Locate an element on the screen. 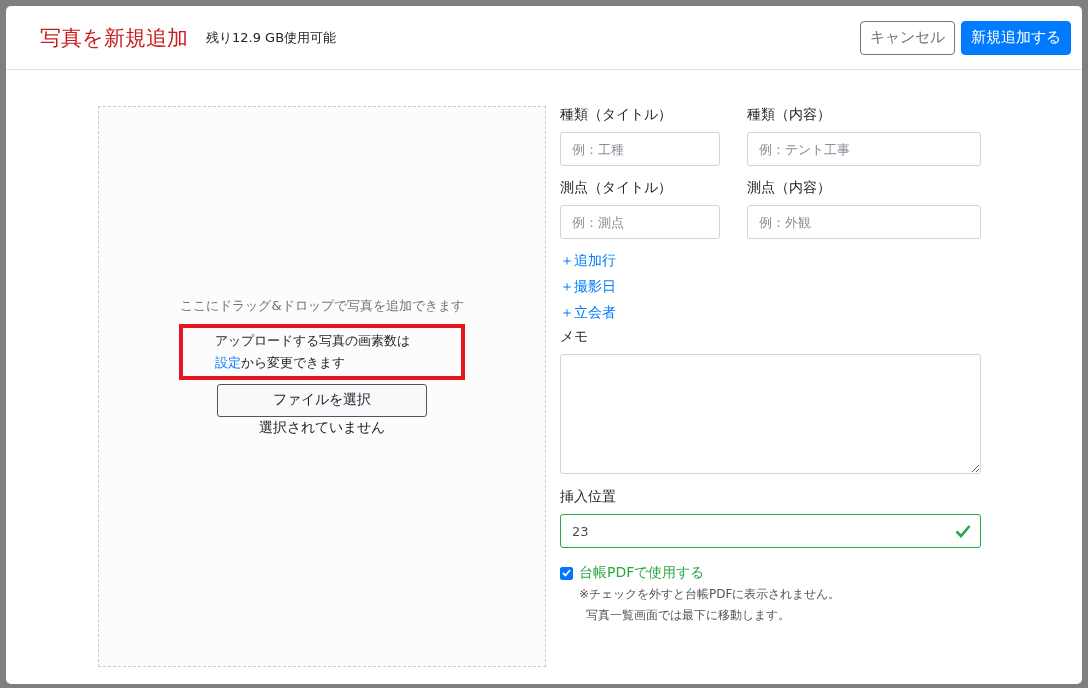  position-field: 23 is located at coordinates (770, 531).